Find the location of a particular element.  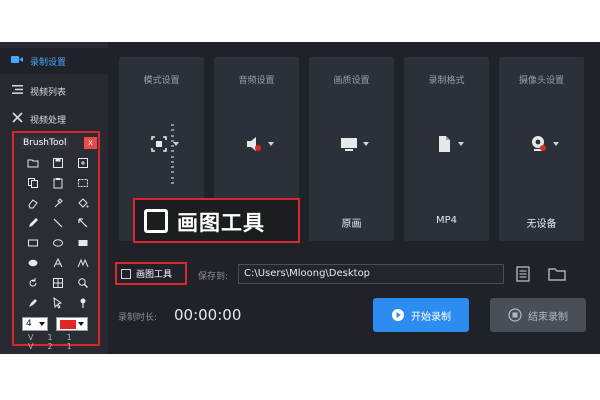

list-icon is located at coordinates (17, 91).